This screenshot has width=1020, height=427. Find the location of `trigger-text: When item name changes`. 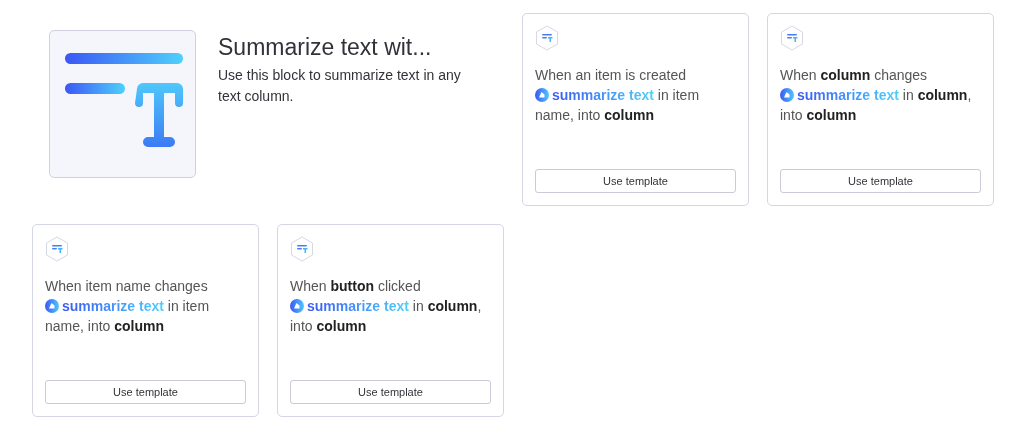

trigger-text: When item name changes is located at coordinates (127, 286).